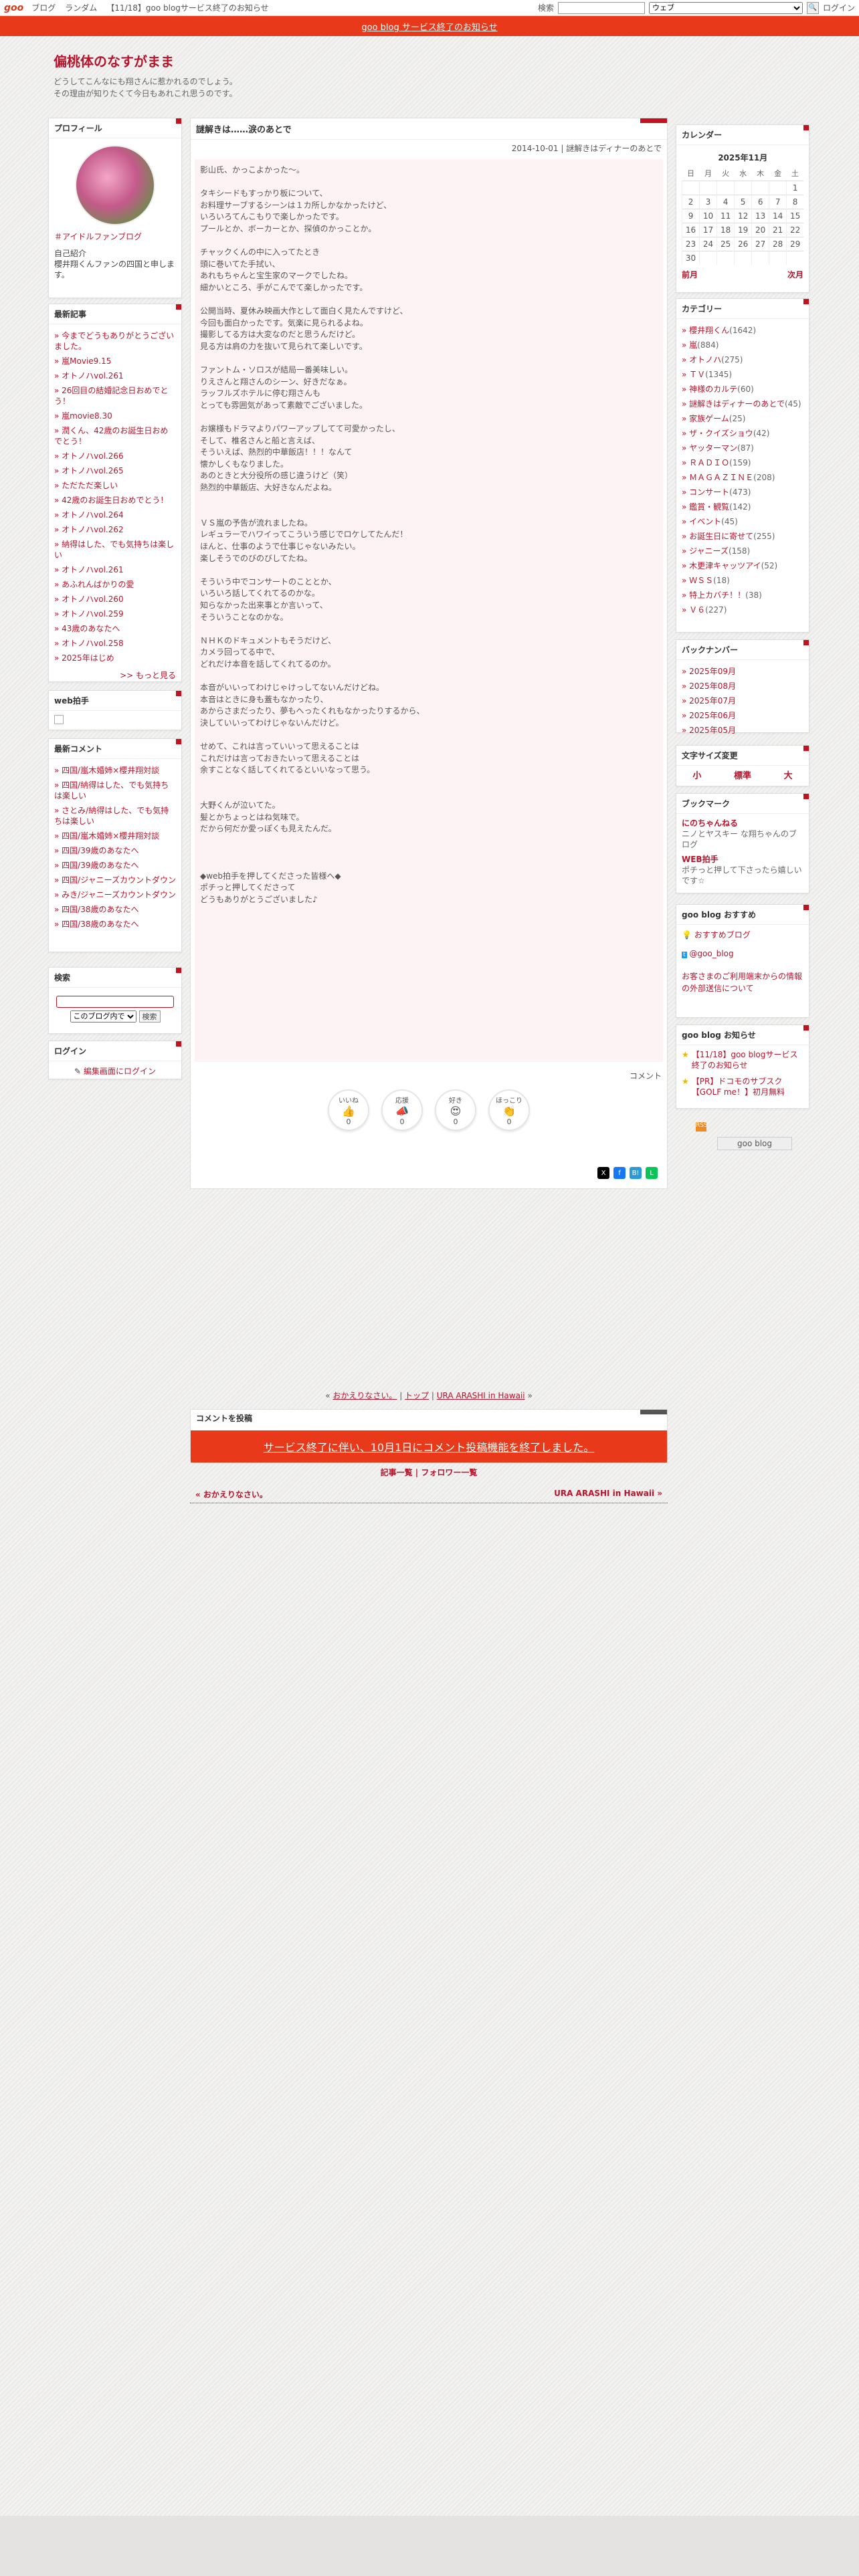 The width and height of the screenshot is (859, 2576). I want to click on font-small-button: 小, so click(696, 774).